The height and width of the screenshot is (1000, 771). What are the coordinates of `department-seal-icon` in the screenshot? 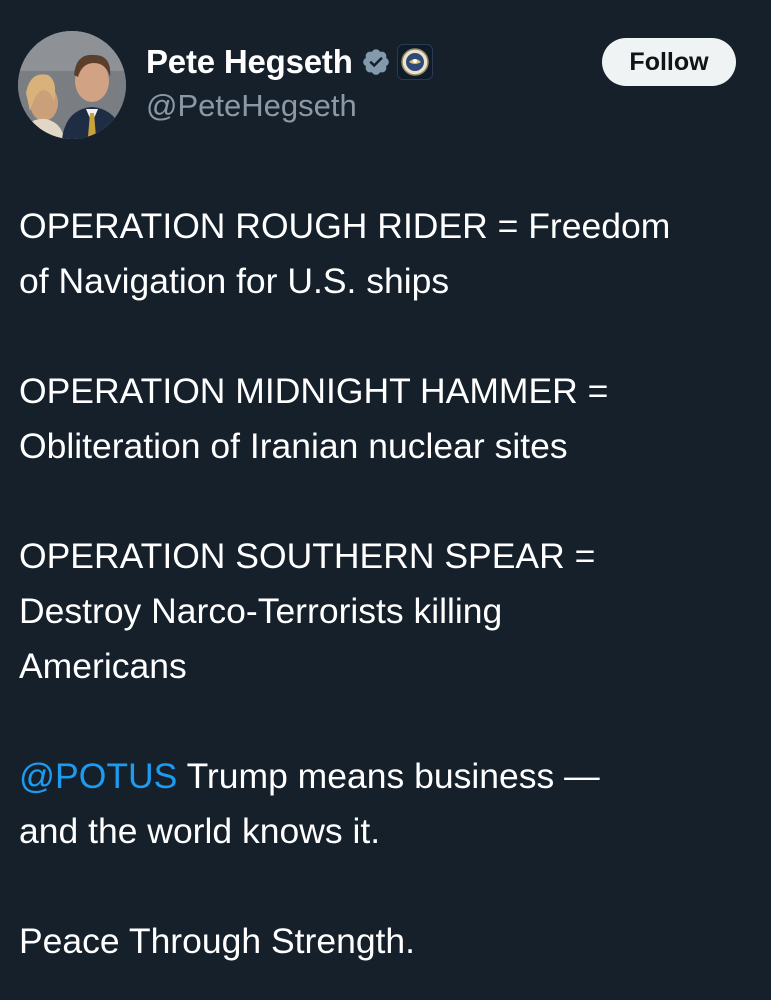 It's located at (414, 62).